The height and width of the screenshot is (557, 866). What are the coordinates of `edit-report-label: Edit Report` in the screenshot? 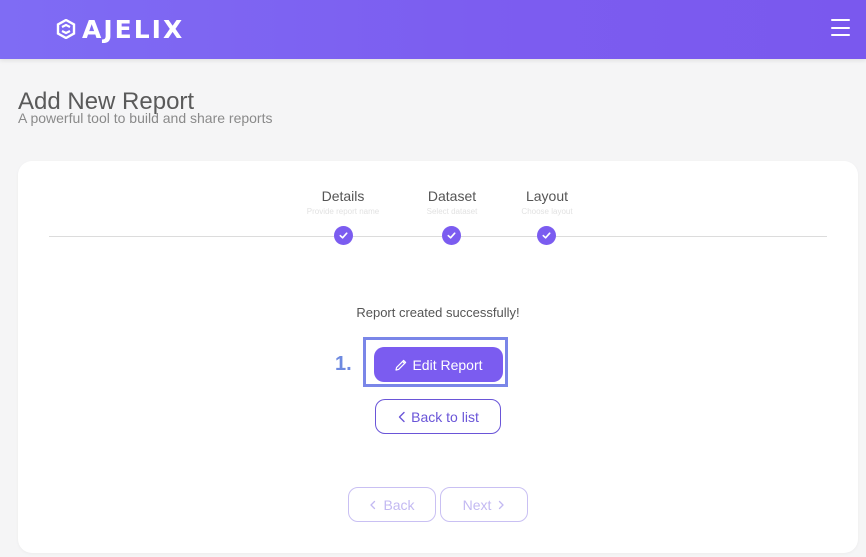 It's located at (447, 364).